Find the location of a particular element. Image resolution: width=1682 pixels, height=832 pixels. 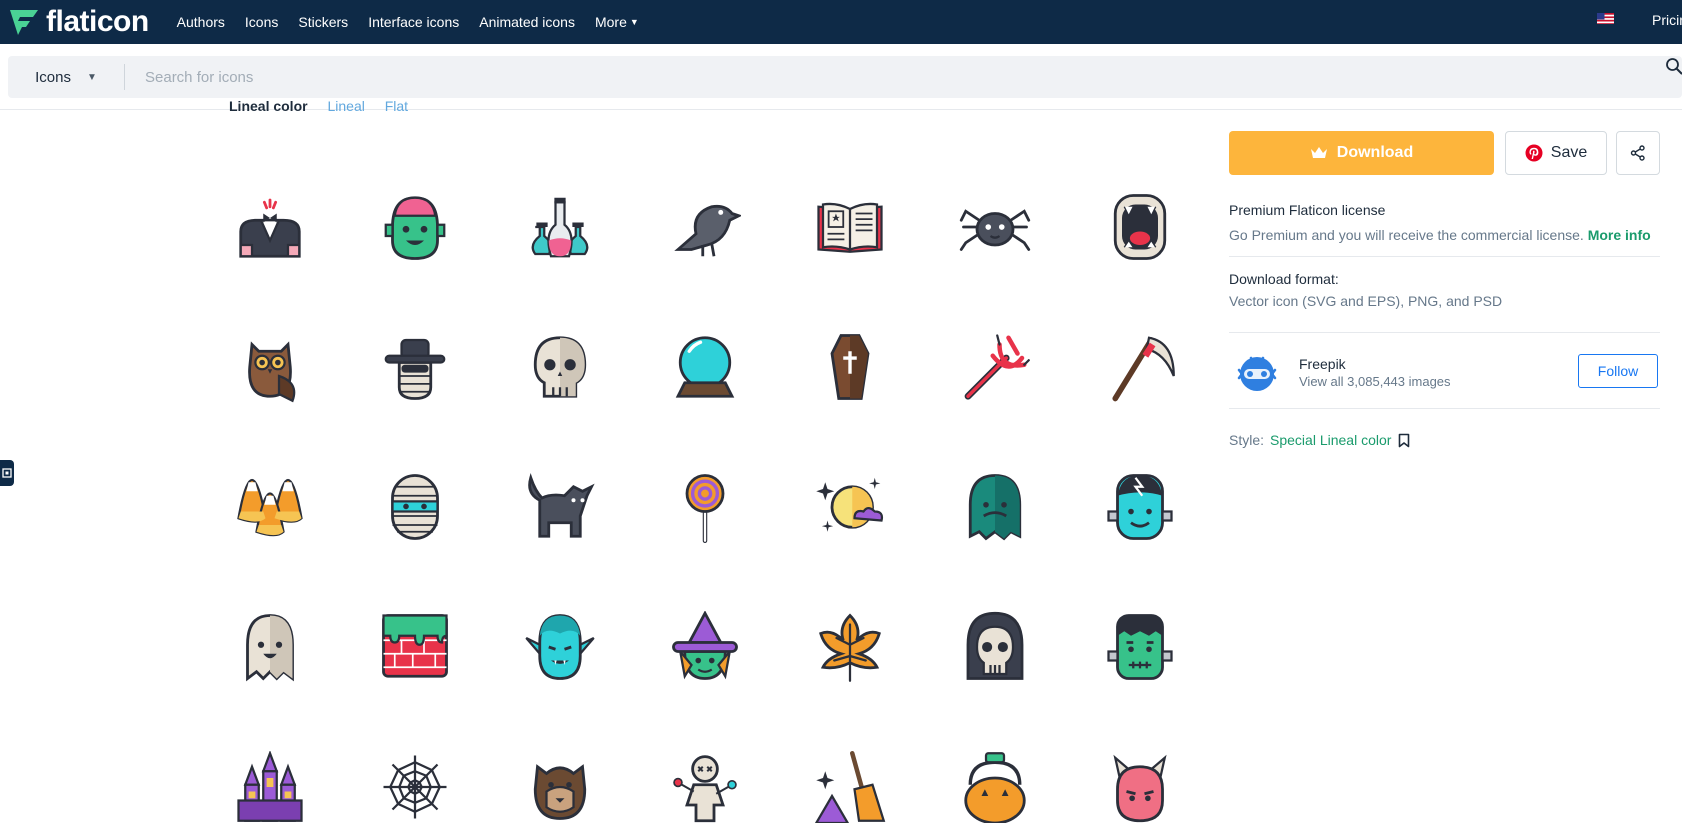

nav-link-authors: Authors is located at coordinates (201, 22).